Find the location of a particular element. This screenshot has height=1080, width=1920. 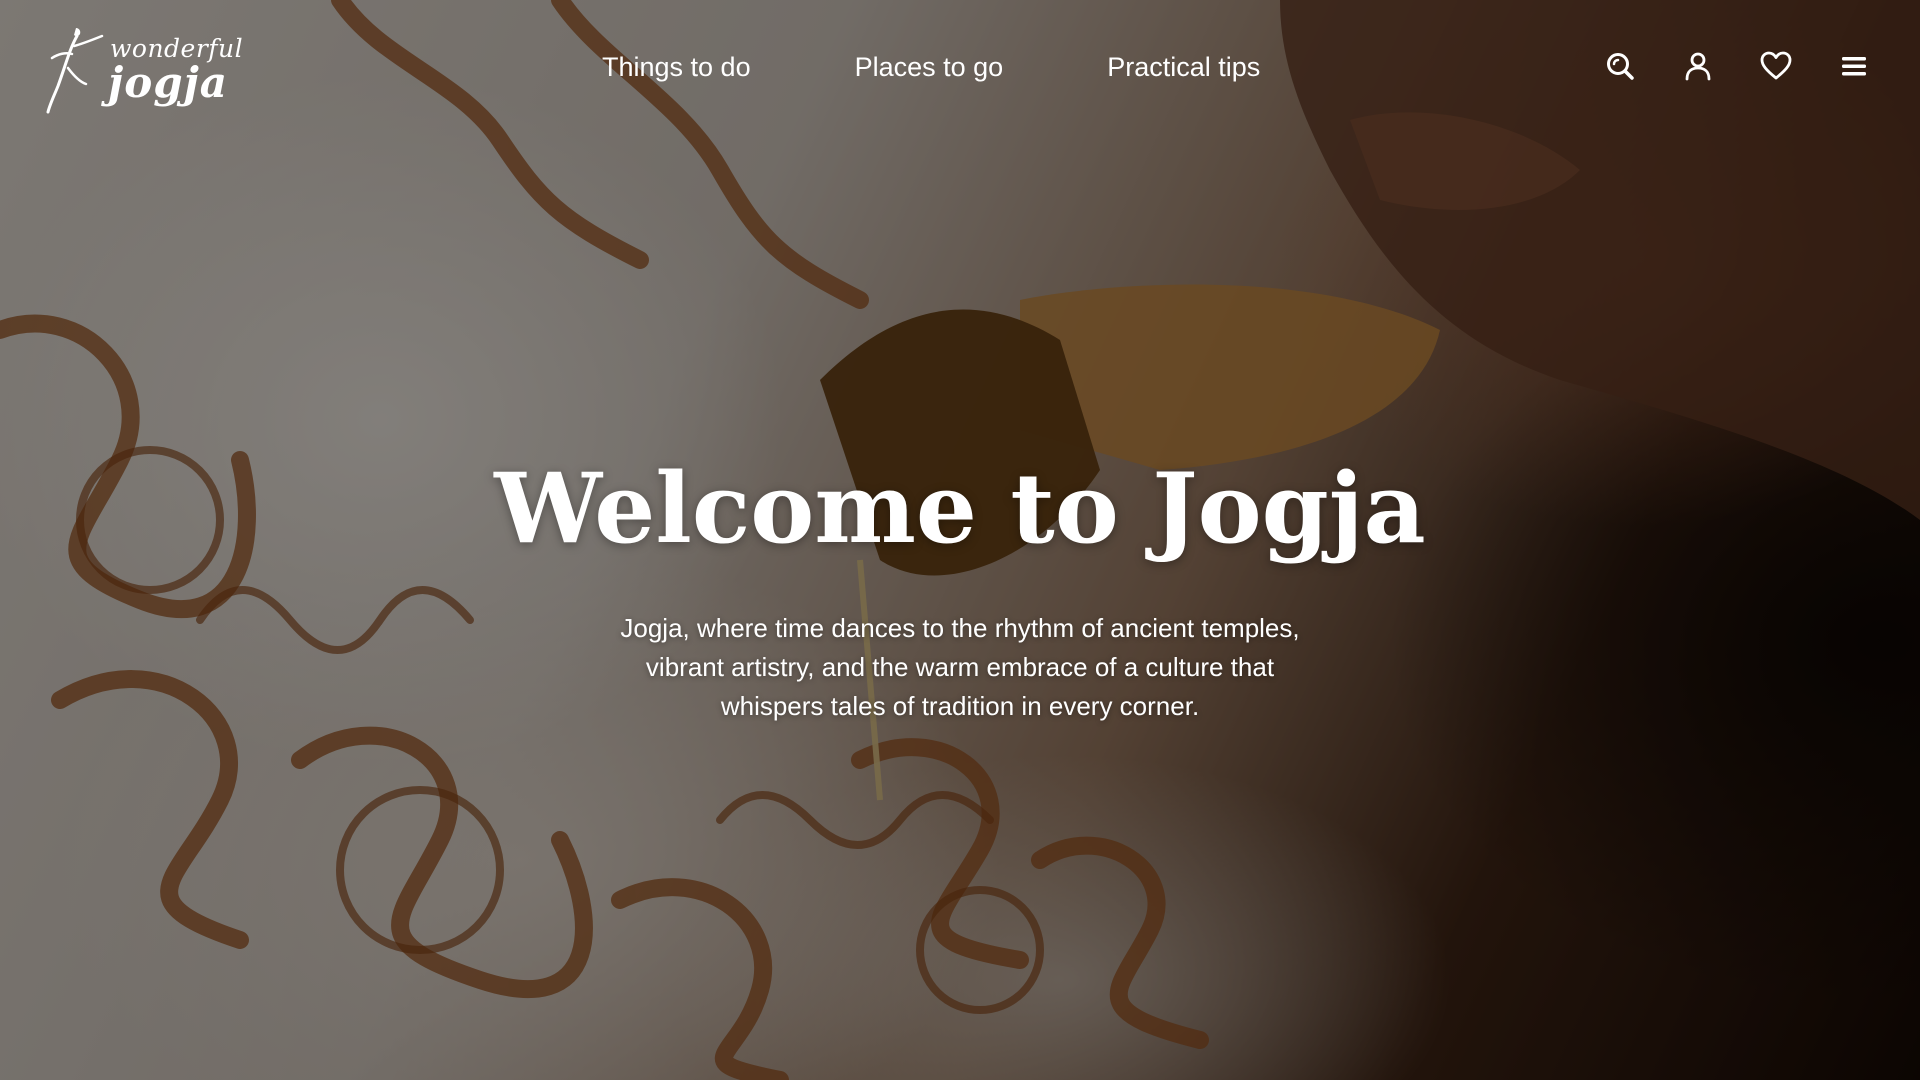

nav-link-places-to-go: Places to go is located at coordinates (929, 67).